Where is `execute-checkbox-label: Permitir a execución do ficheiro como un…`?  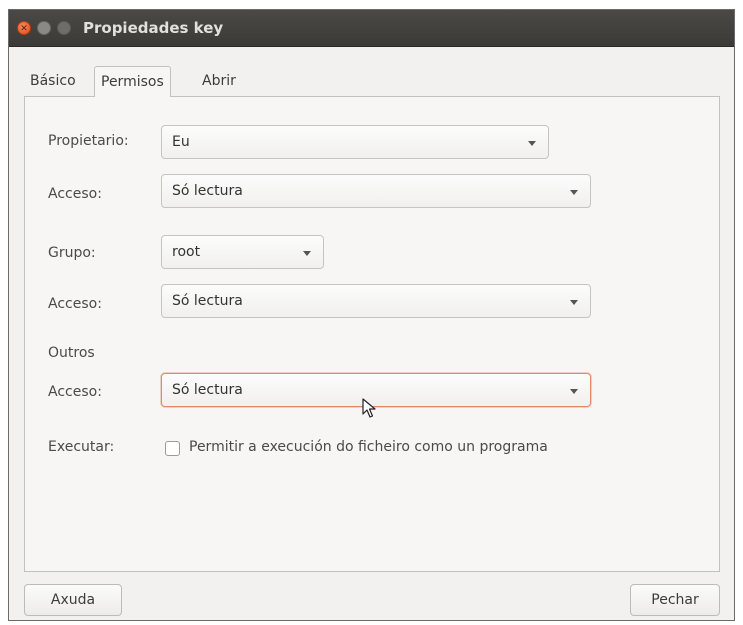 execute-checkbox-label: Permitir a execución do ficheiro como un… is located at coordinates (368, 447).